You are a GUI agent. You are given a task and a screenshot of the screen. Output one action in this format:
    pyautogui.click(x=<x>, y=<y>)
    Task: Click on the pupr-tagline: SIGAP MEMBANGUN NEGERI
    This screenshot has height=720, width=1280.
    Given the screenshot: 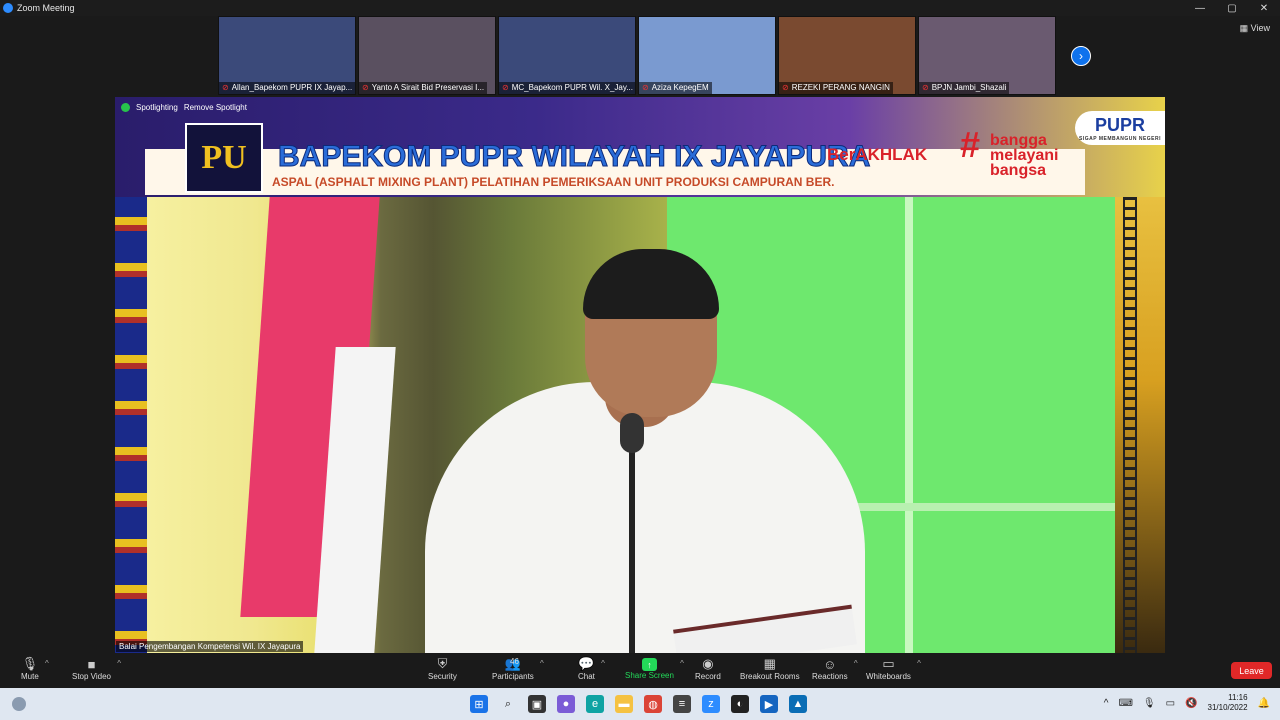 What is the action you would take?
    pyautogui.click(x=1120, y=138)
    